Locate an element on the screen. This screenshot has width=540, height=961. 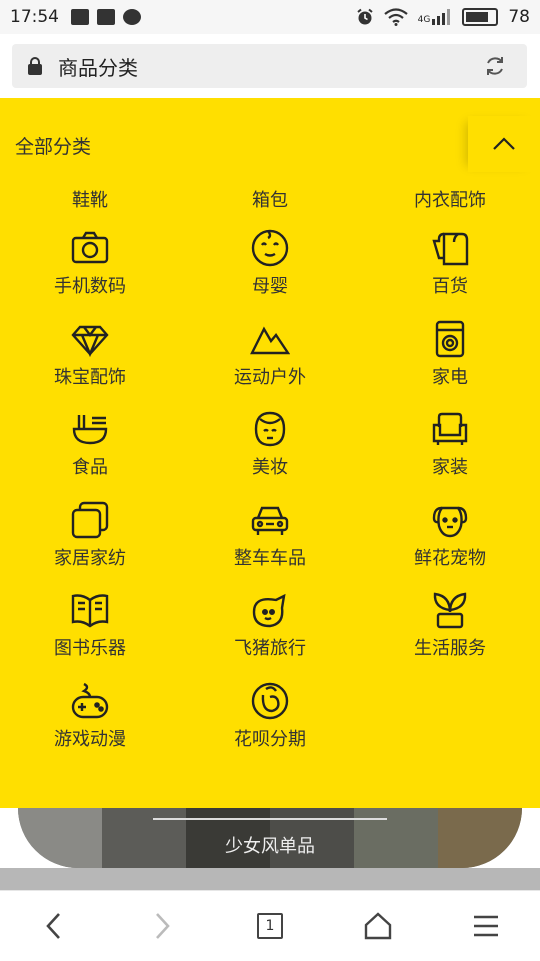
news-app-icon is located at coordinates (80, 17).